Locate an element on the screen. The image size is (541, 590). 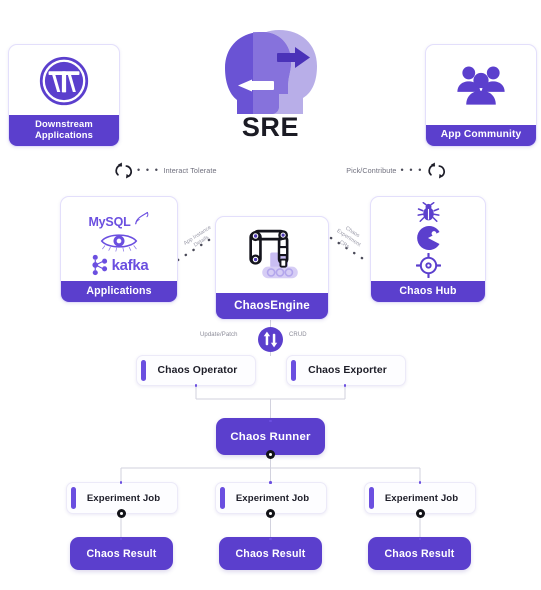
pacman-icon is located at coordinates (428, 237).